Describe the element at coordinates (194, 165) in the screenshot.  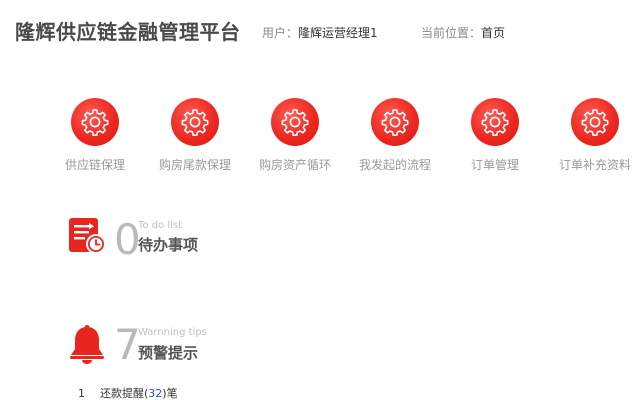
I see `quick-nav-label: 购房尾款保理` at that location.